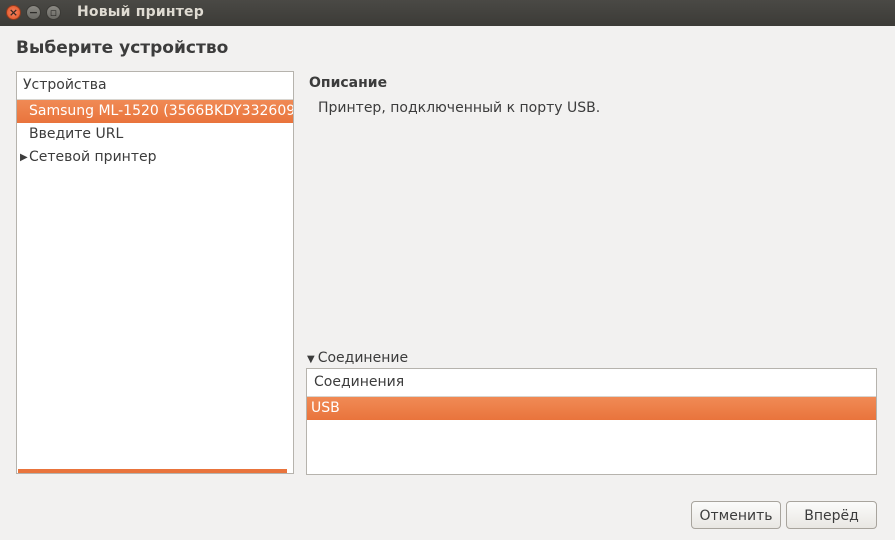  I want to click on device-item-network-printer: ▶ Сетевой принтер, so click(155, 157).